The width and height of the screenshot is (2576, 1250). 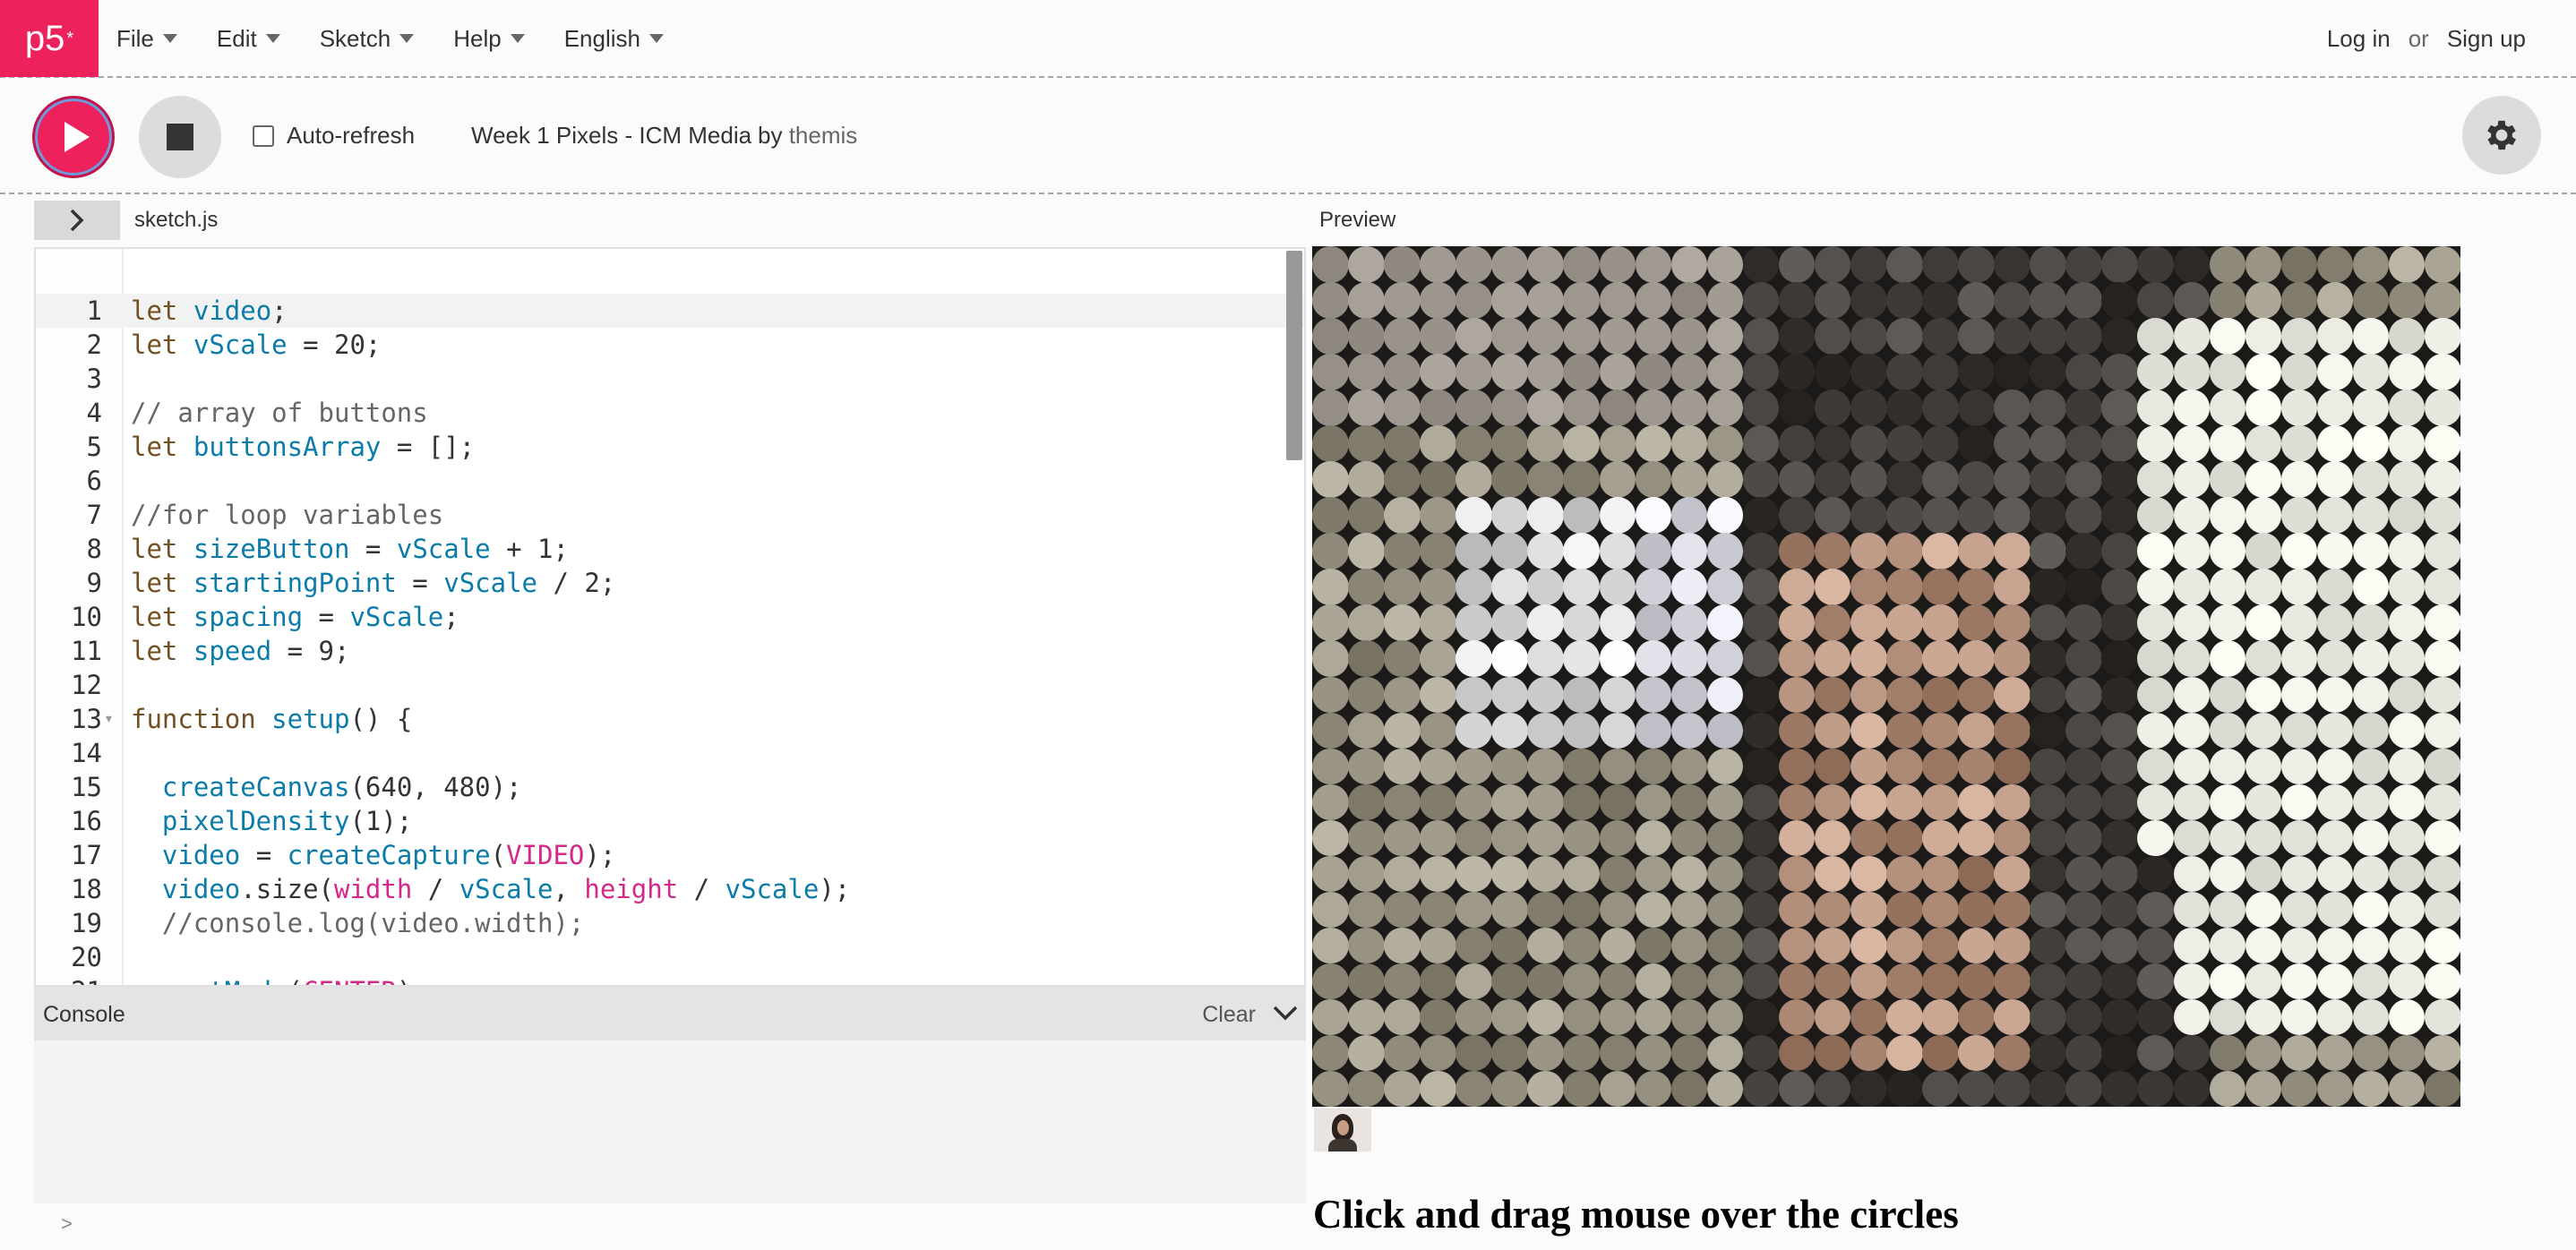 What do you see at coordinates (670, 787) in the screenshot?
I see `code-line: 15 createCanvas(640, 480);` at bounding box center [670, 787].